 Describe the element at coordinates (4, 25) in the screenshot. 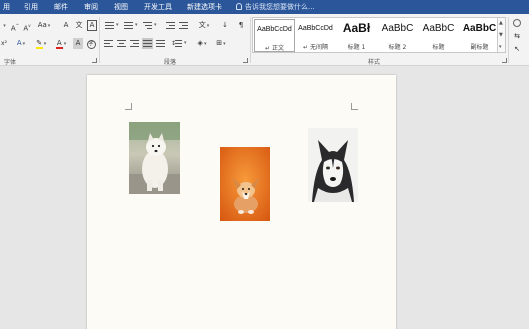

I see `font-size-dropdown: ▾` at that location.